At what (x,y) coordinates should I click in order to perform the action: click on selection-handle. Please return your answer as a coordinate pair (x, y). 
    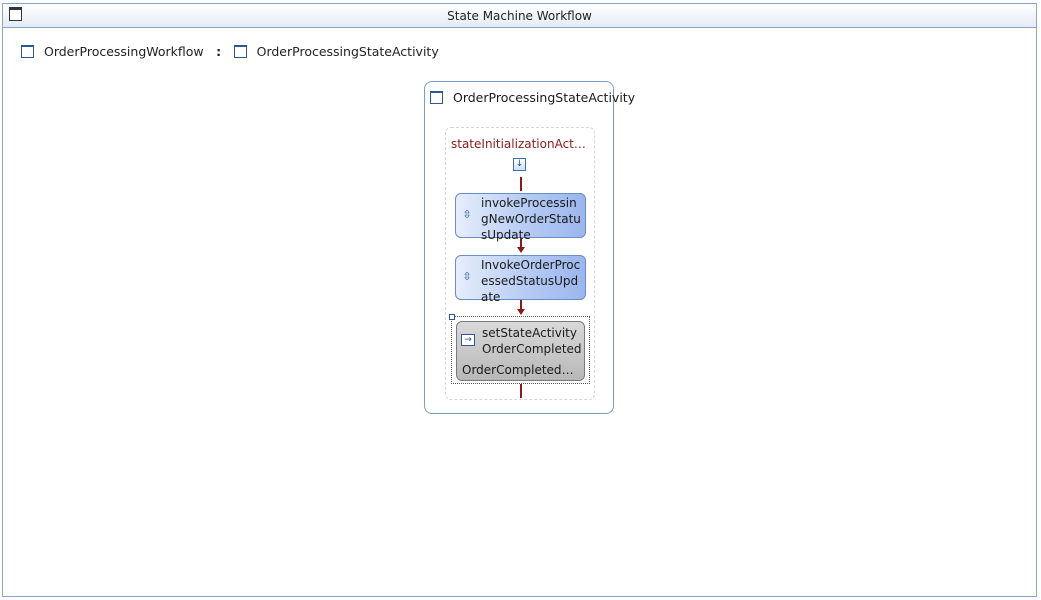
    Looking at the image, I should click on (452, 317).